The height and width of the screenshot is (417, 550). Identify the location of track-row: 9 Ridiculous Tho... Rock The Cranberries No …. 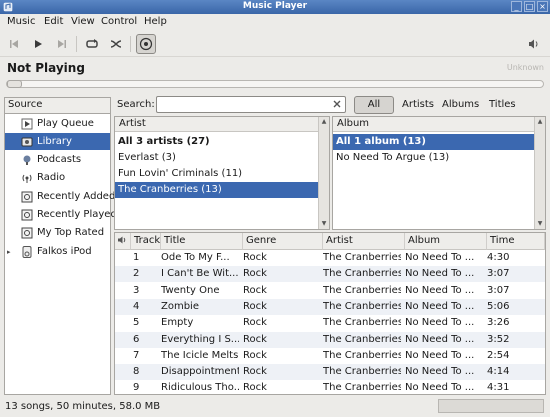
(330, 387).